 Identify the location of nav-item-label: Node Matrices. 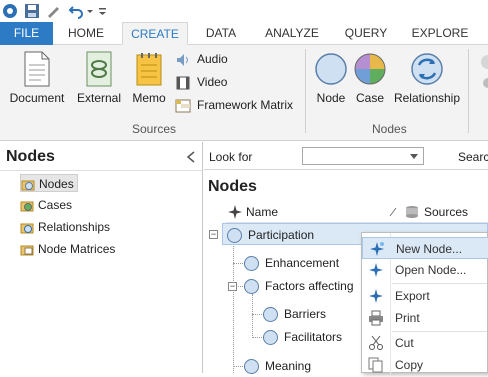
(77, 249).